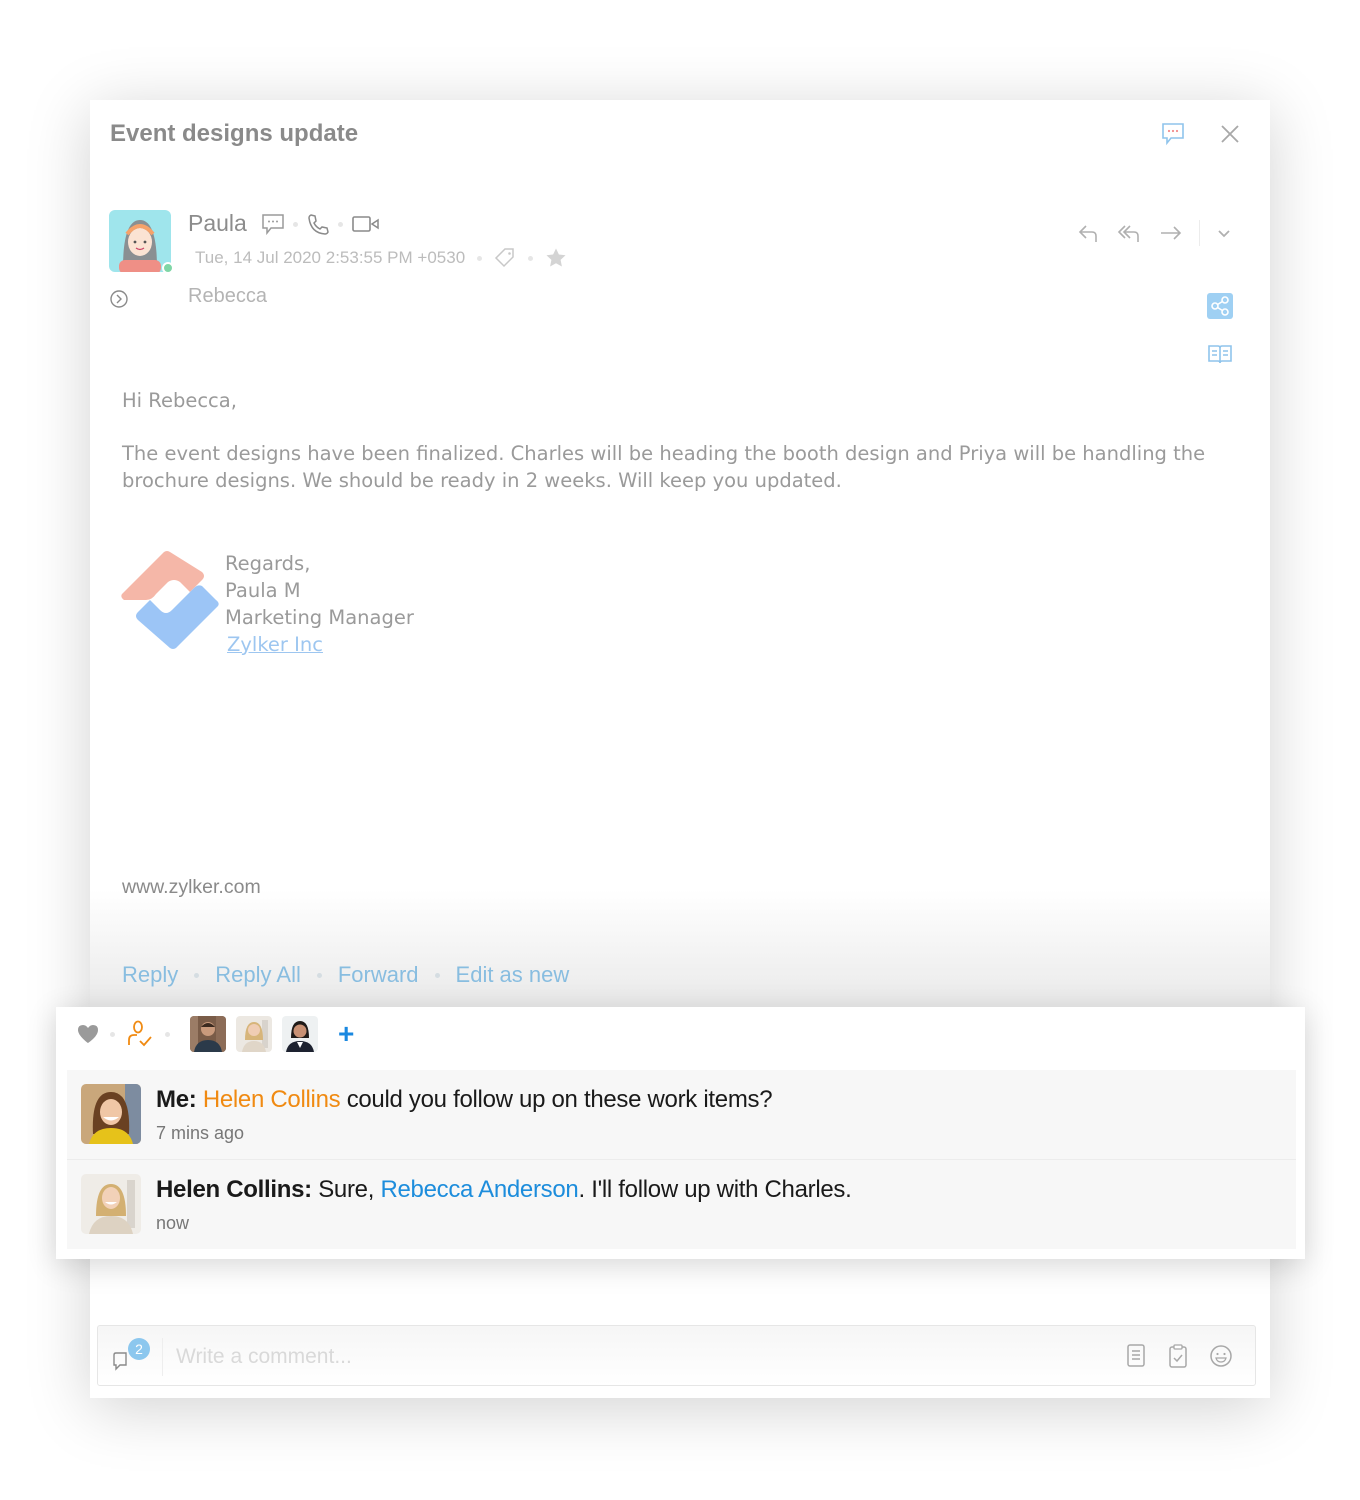 This screenshot has height=1500, width=1360. I want to click on recipient-name: Rebecca, so click(227, 296).